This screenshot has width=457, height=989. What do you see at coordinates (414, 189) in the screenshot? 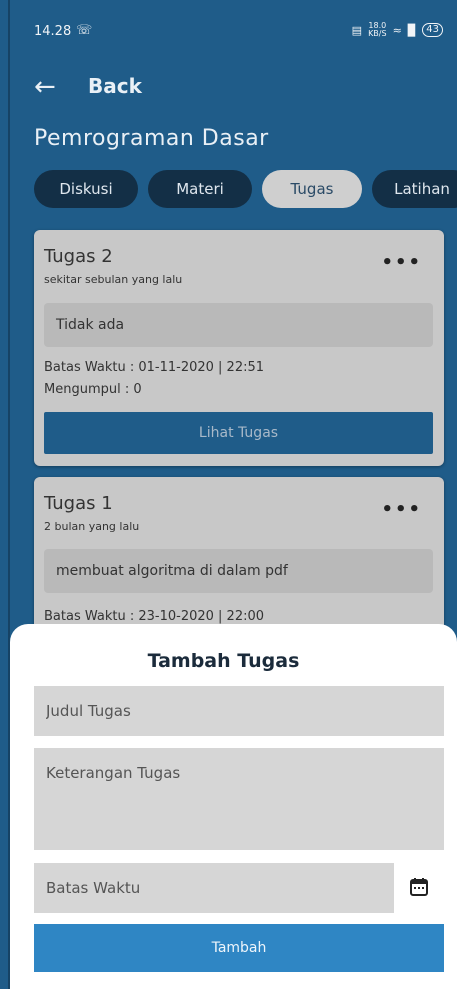
I see `tab-latihan: Latihan` at bounding box center [414, 189].